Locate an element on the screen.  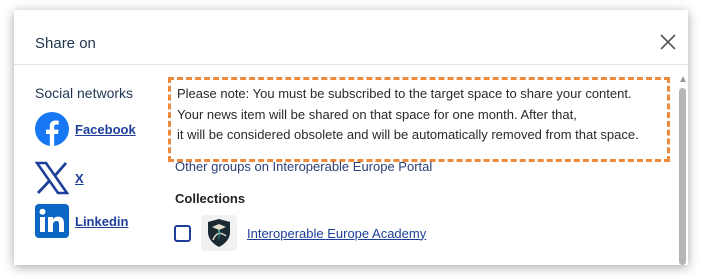
academy-shield-icon is located at coordinates (219, 233).